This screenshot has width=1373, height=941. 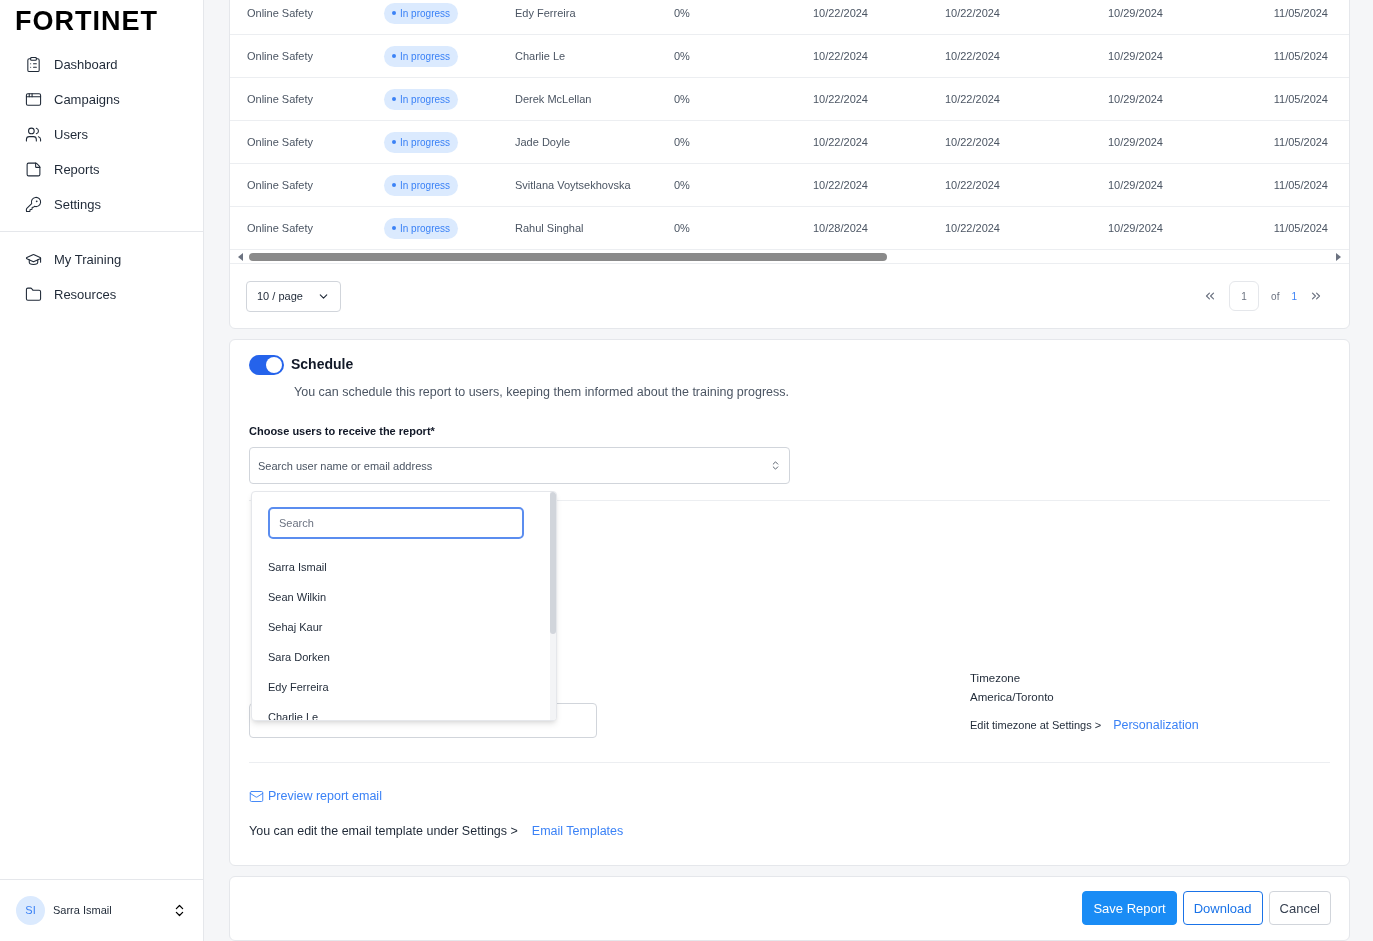 What do you see at coordinates (573, 185) in the screenshot?
I see `table-cell-text: Svitlana Voytsekhovska` at bounding box center [573, 185].